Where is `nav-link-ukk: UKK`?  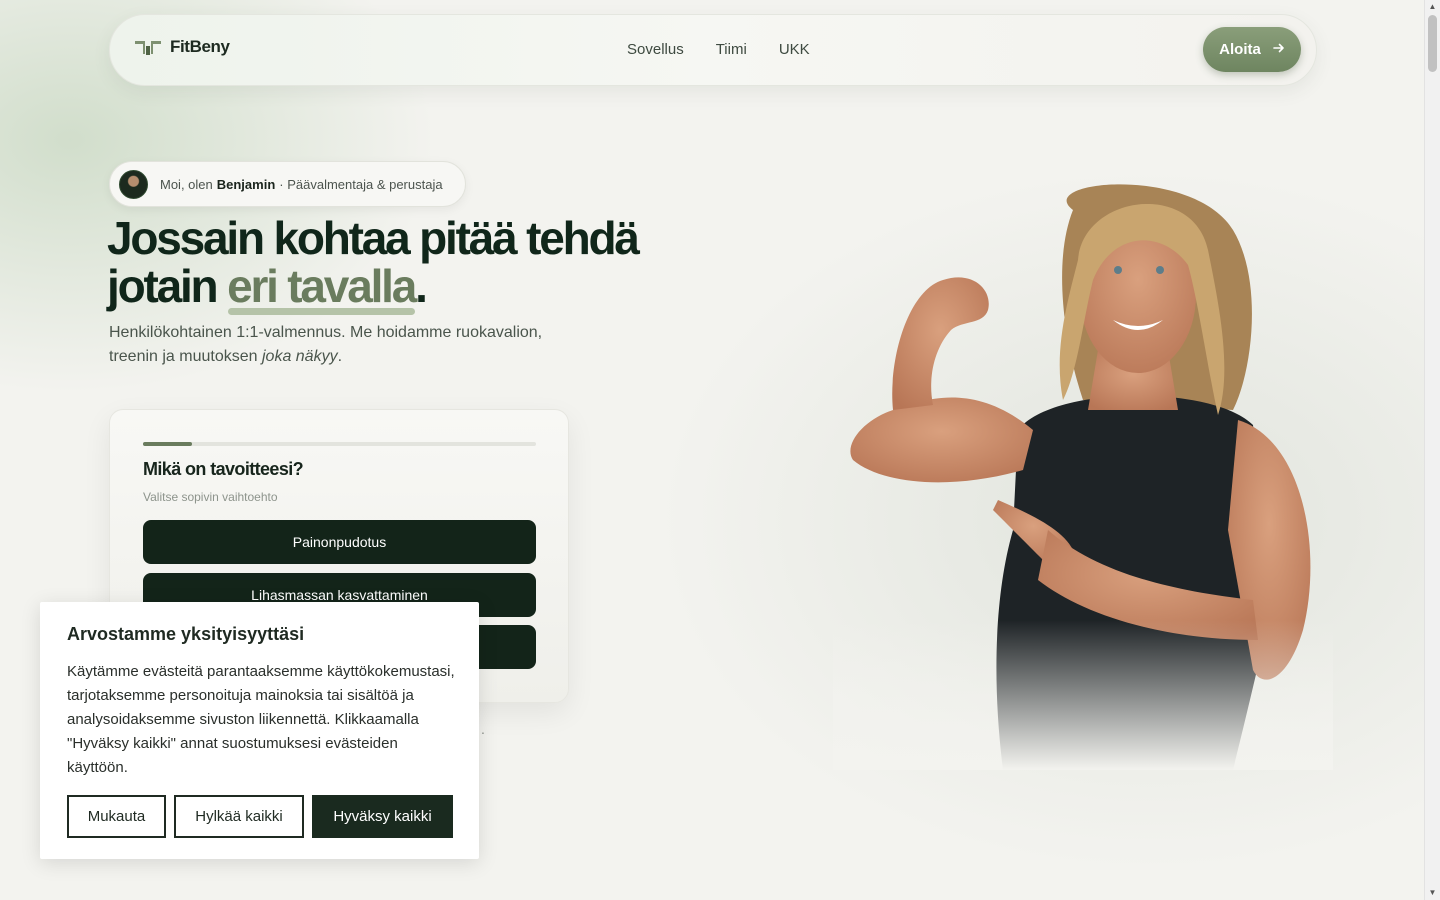
nav-link-ukk: UKK is located at coordinates (794, 49).